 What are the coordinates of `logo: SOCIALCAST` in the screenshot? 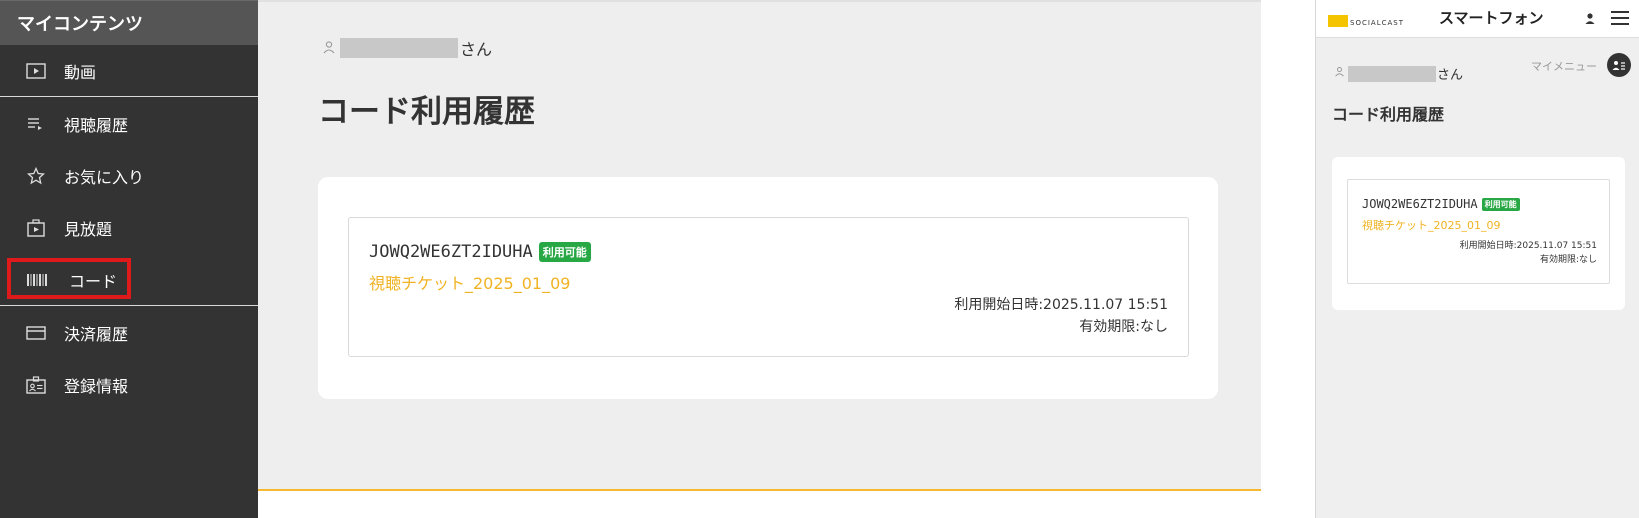 It's located at (1366, 21).